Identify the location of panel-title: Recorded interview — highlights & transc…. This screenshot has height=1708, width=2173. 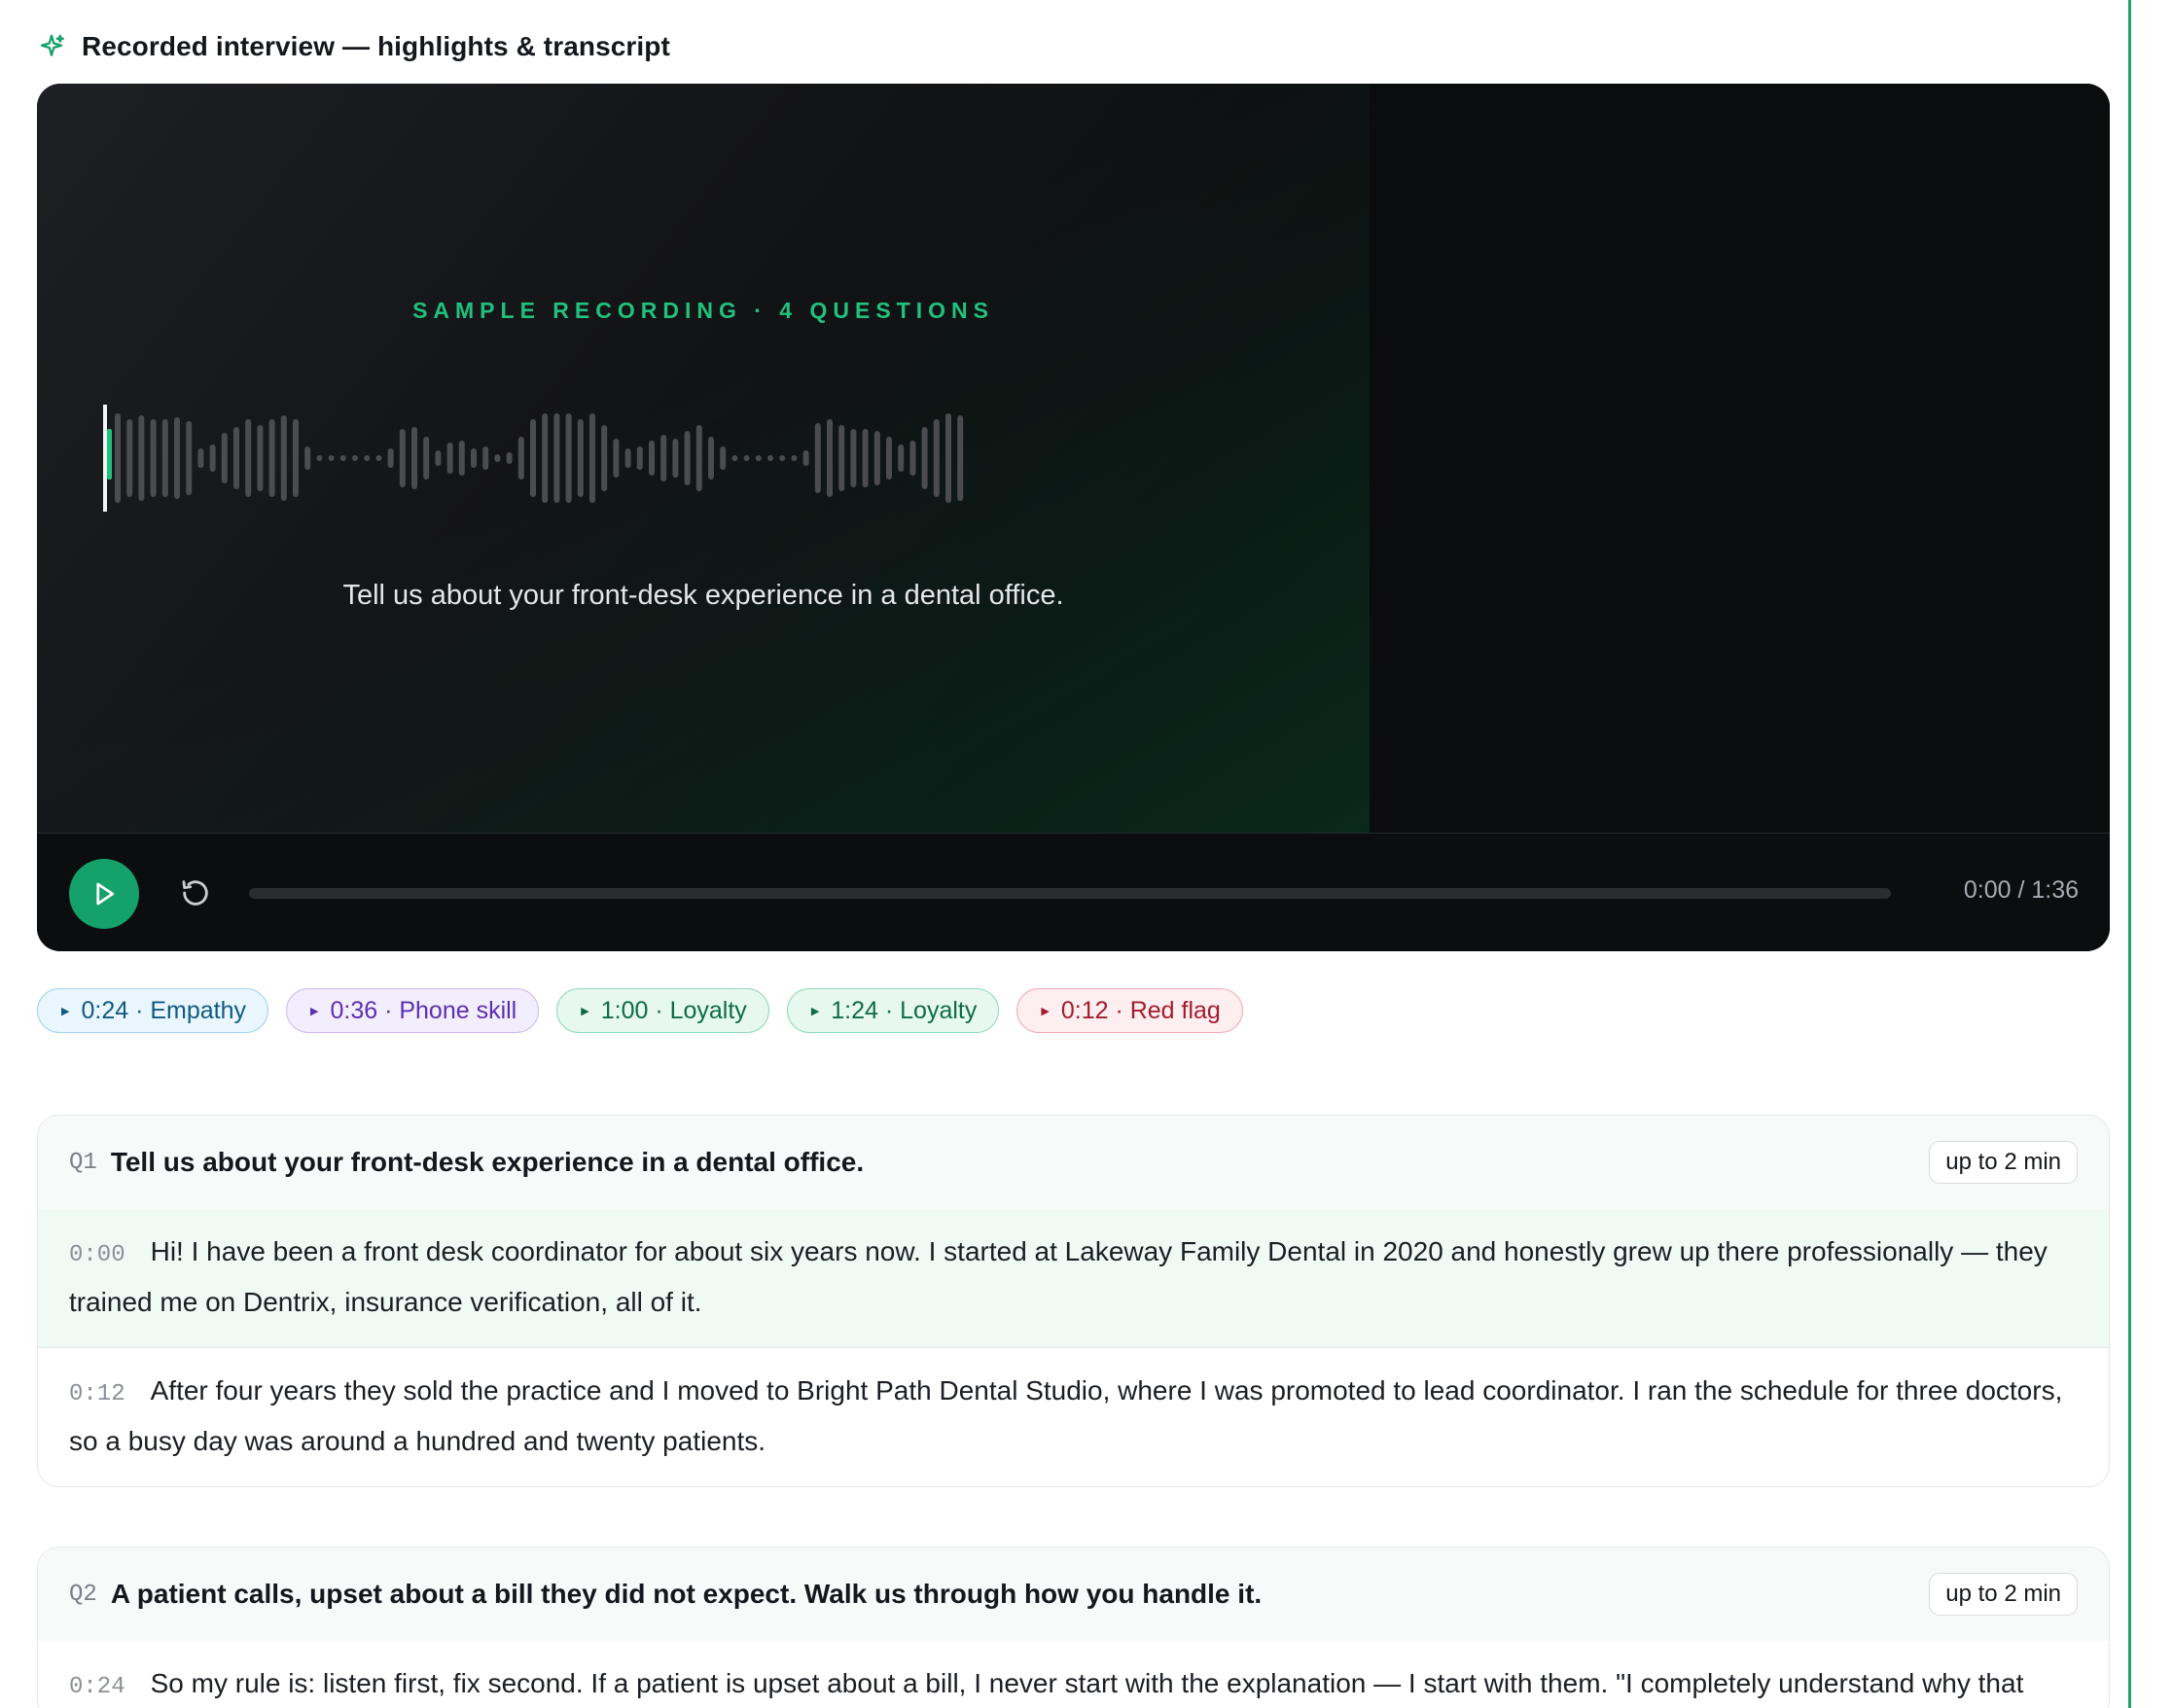
(376, 46).